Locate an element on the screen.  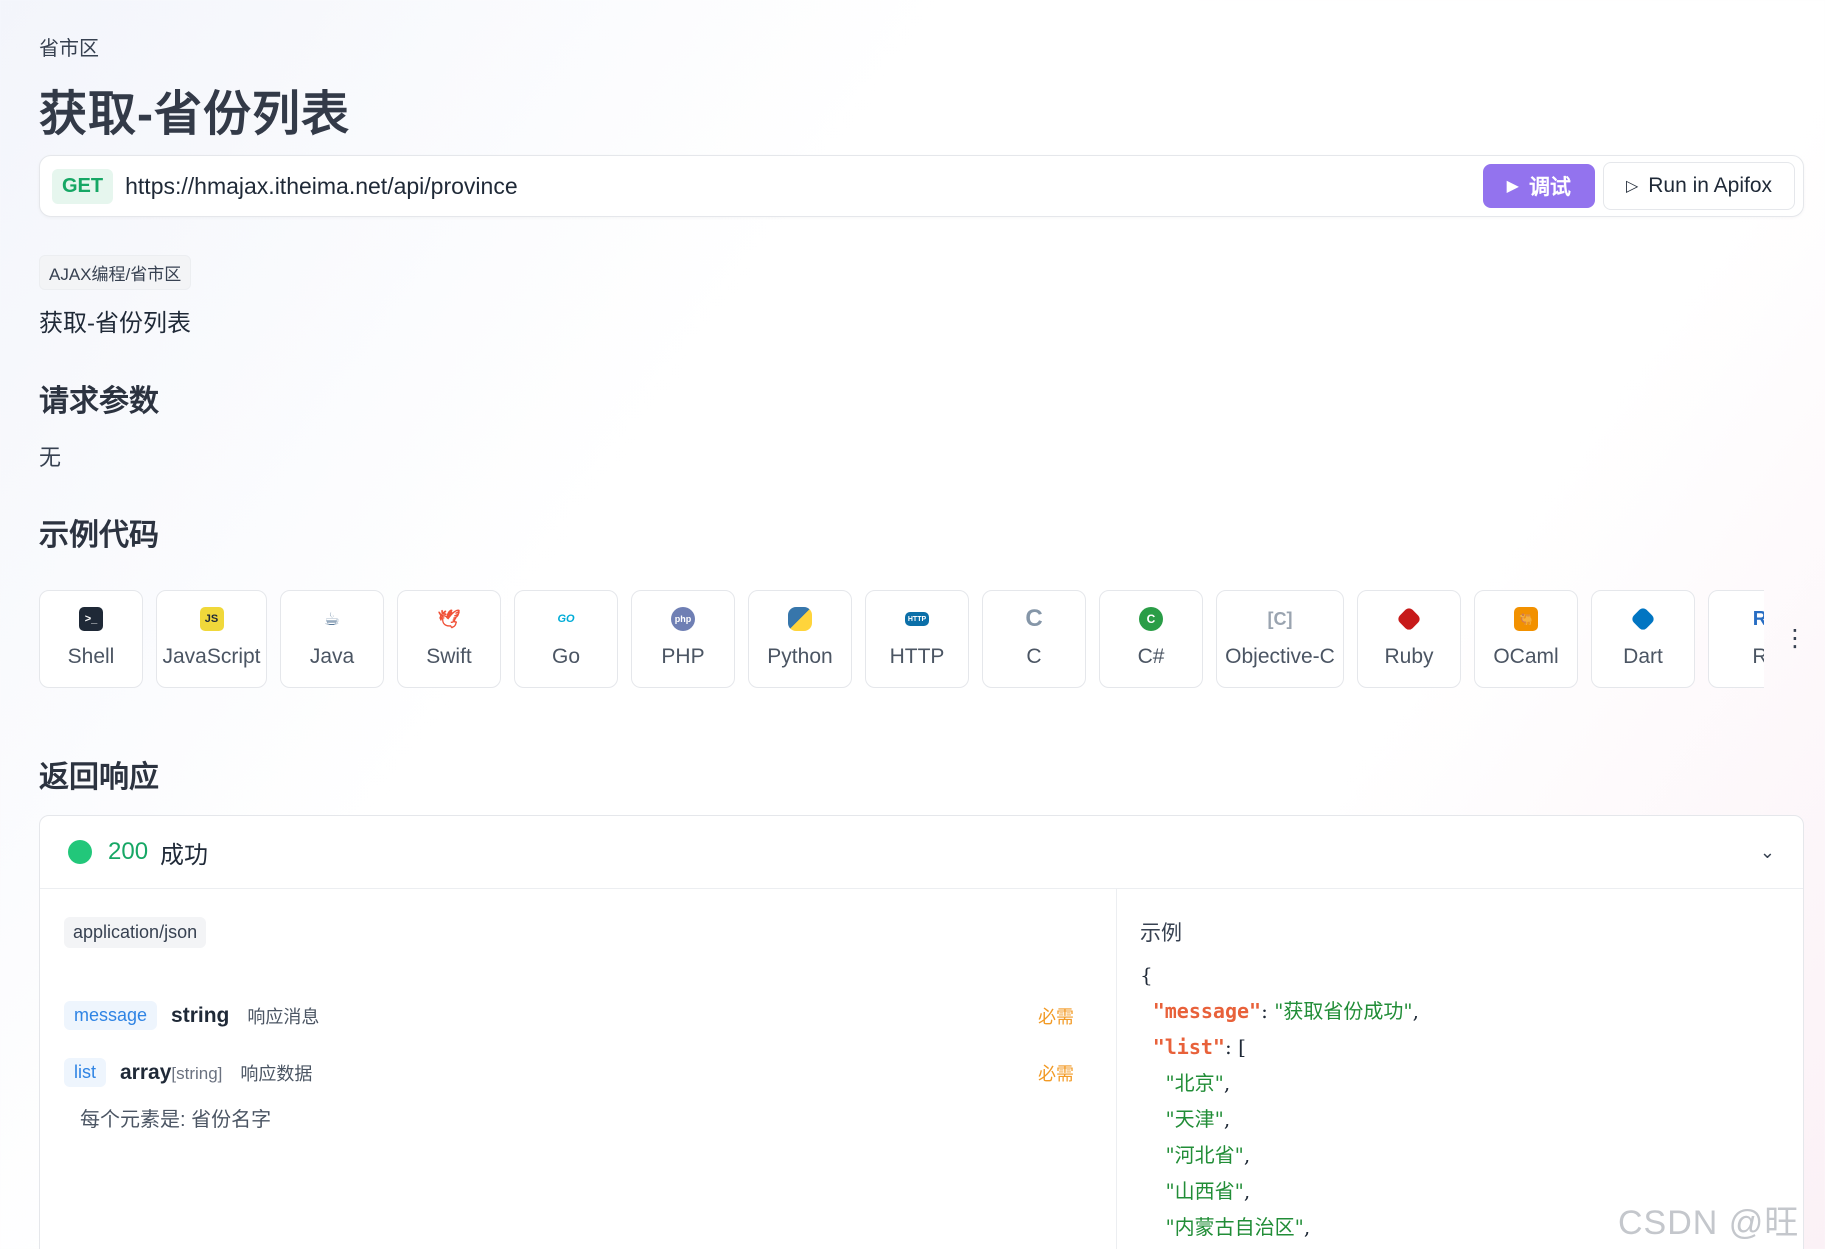
tab-label: OCaml is located at coordinates (1526, 656).